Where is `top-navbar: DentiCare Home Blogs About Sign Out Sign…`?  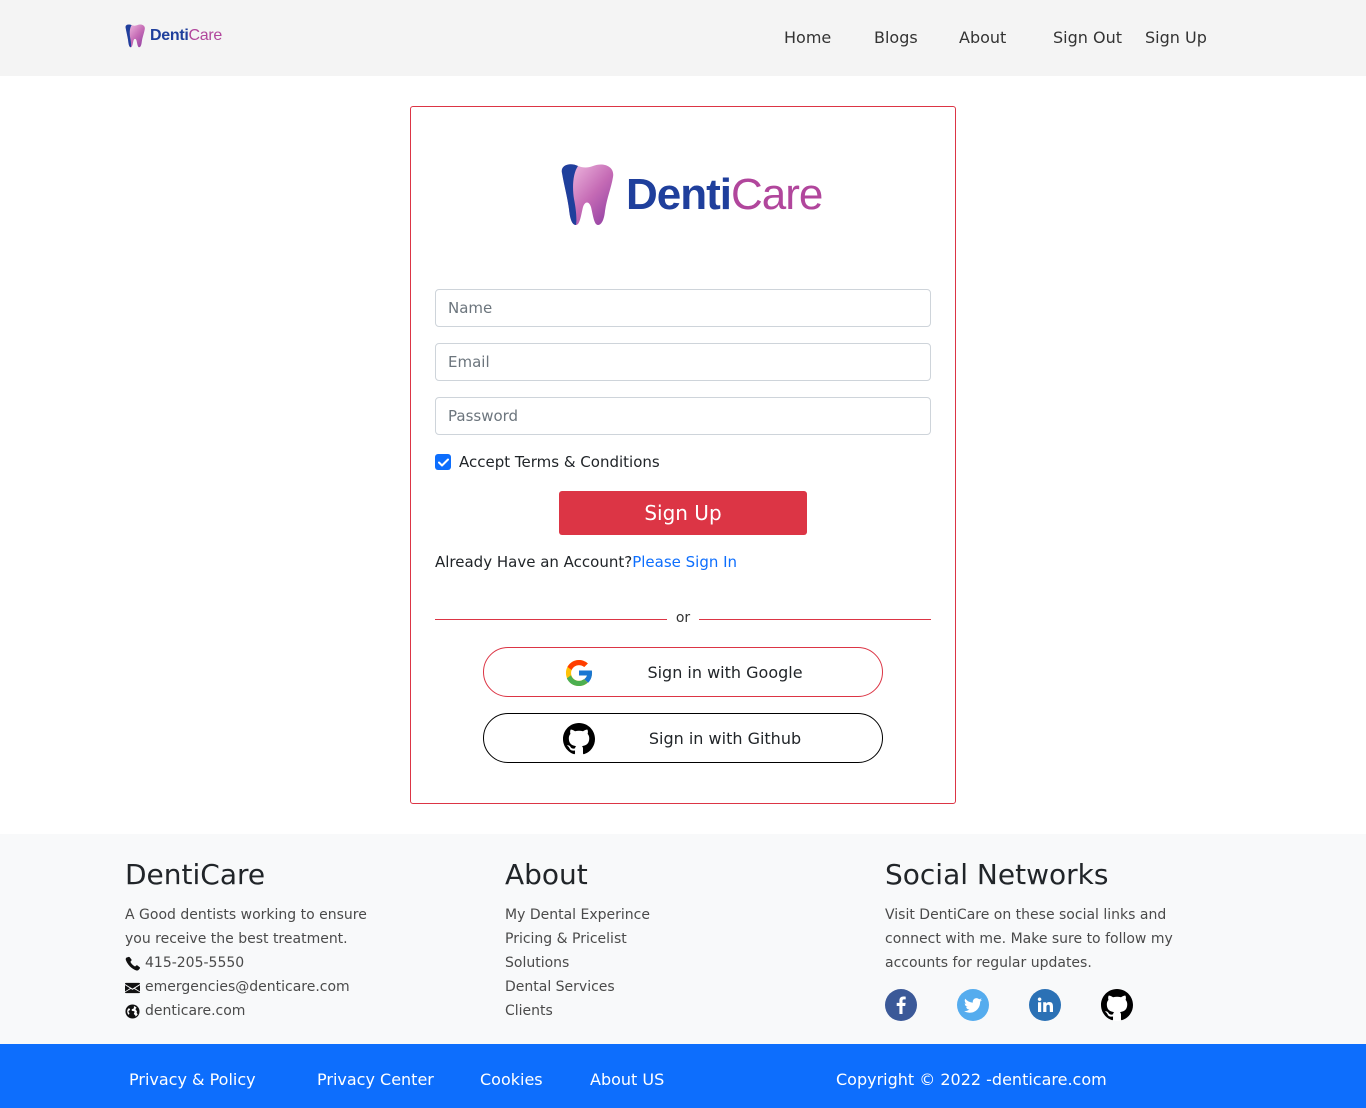 top-navbar: DentiCare Home Blogs About Sign Out Sign… is located at coordinates (683, 38).